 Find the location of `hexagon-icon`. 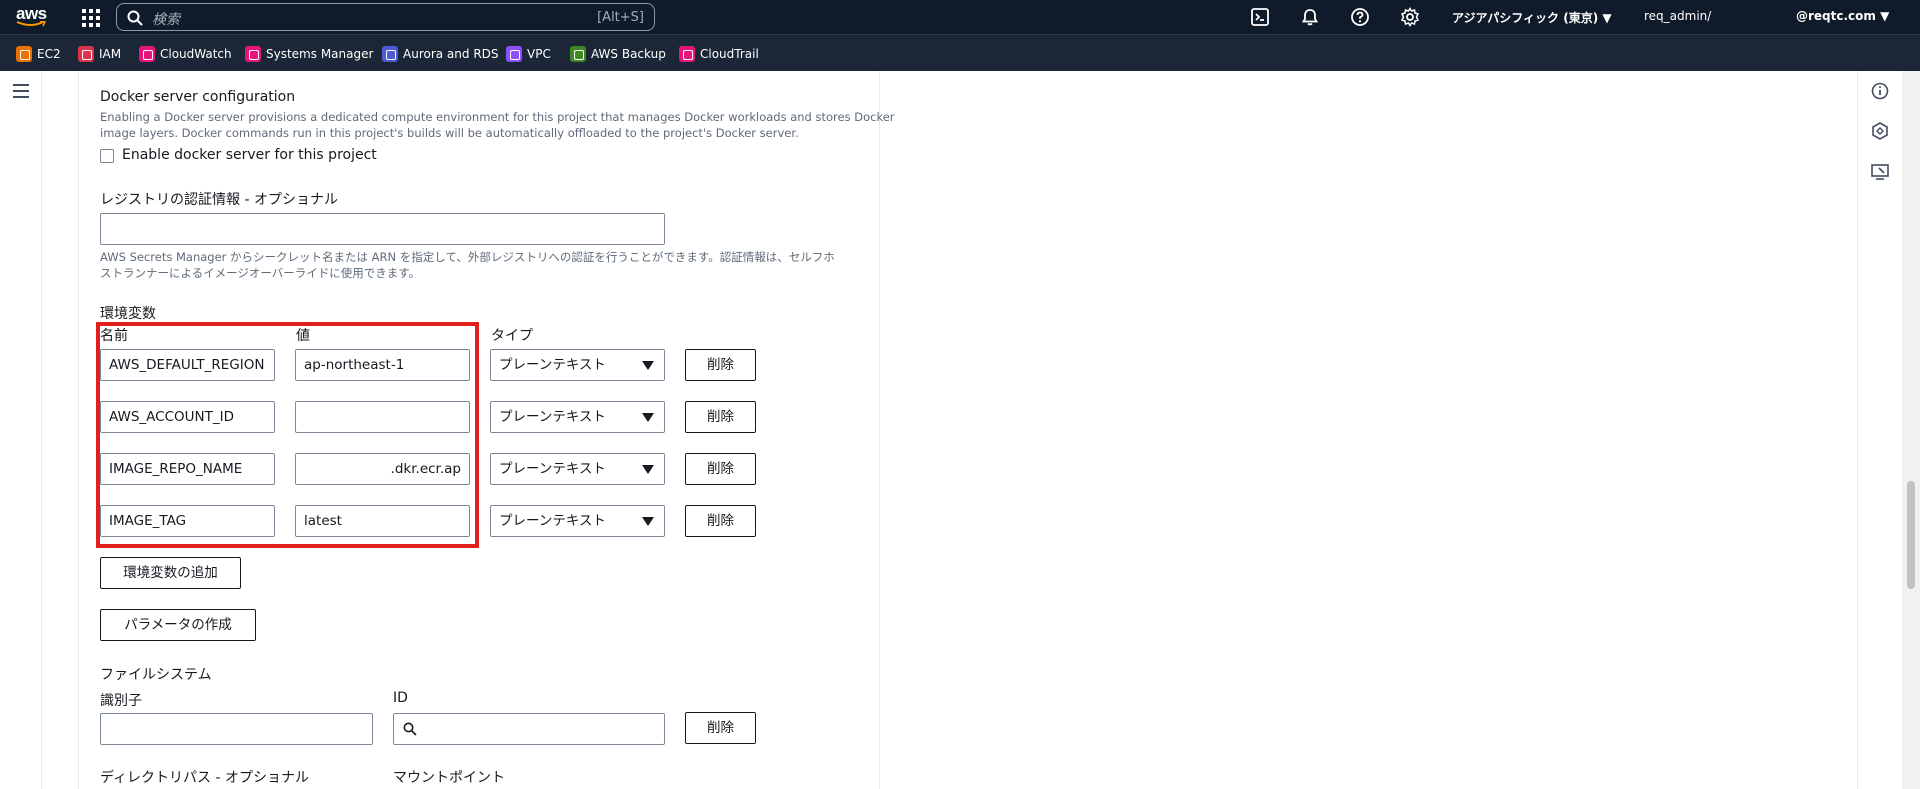

hexagon-icon is located at coordinates (1880, 131).